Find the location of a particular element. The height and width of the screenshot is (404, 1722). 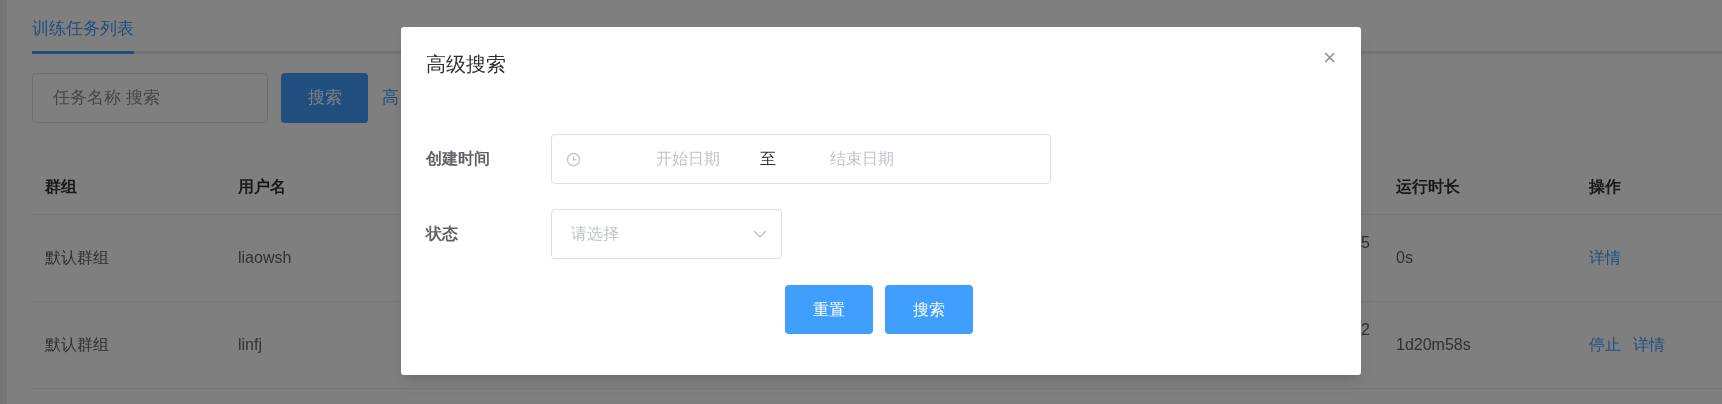

range-separator: 至 is located at coordinates (768, 159).